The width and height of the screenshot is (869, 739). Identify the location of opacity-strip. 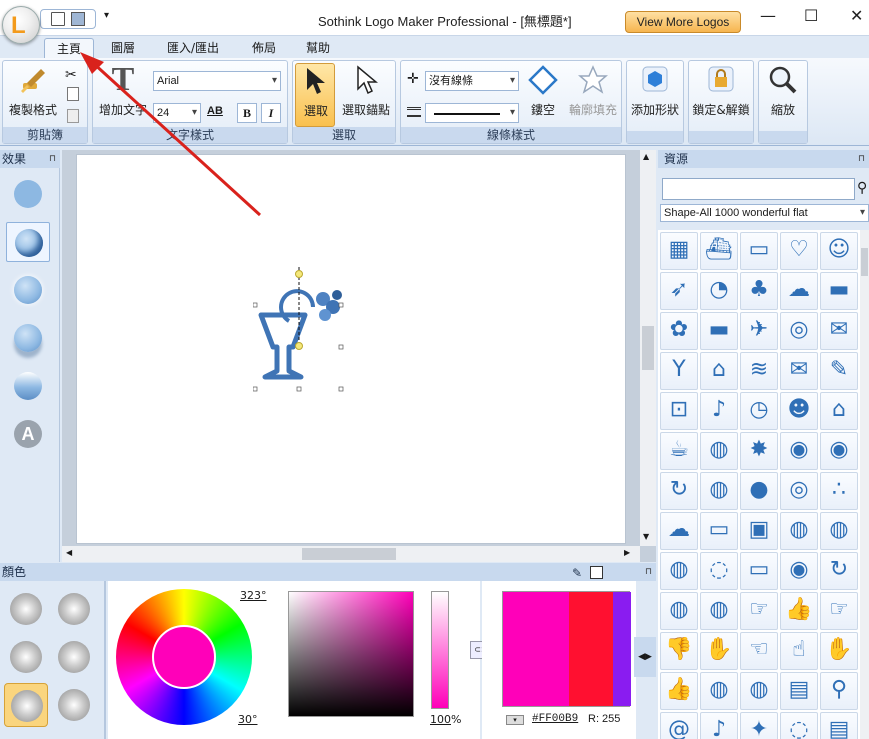
(440, 650).